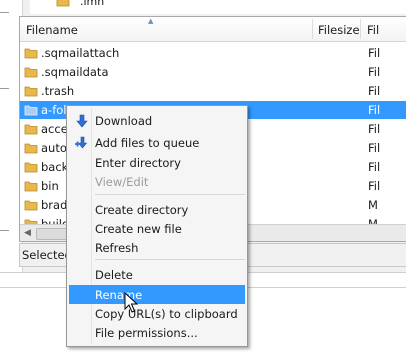 Image resolution: width=406 pixels, height=361 pixels. Describe the element at coordinates (138, 163) in the screenshot. I see `menu-item-label: Enter directory` at that location.